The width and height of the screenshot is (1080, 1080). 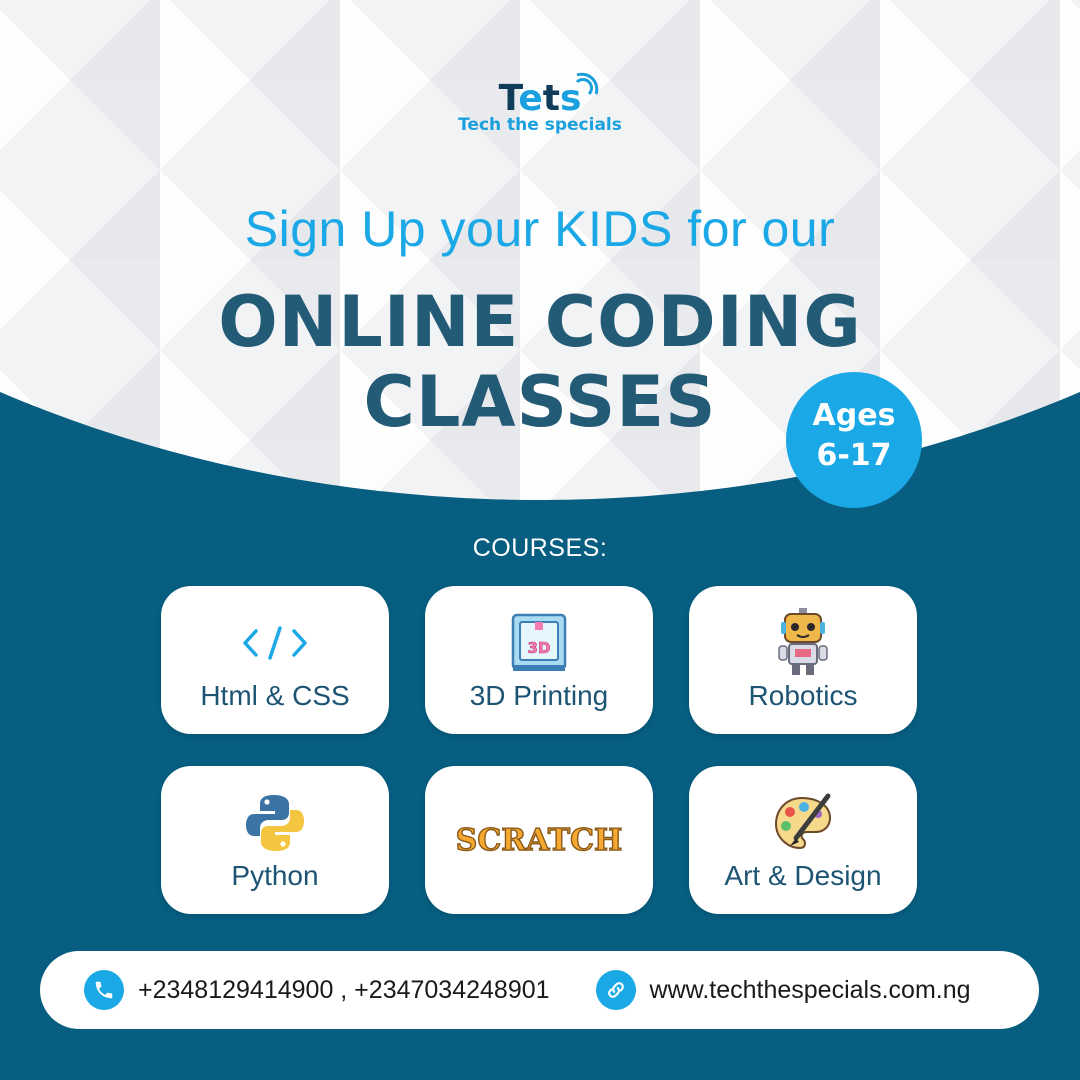 What do you see at coordinates (803, 875) in the screenshot?
I see `course-label: Art & Design` at bounding box center [803, 875].